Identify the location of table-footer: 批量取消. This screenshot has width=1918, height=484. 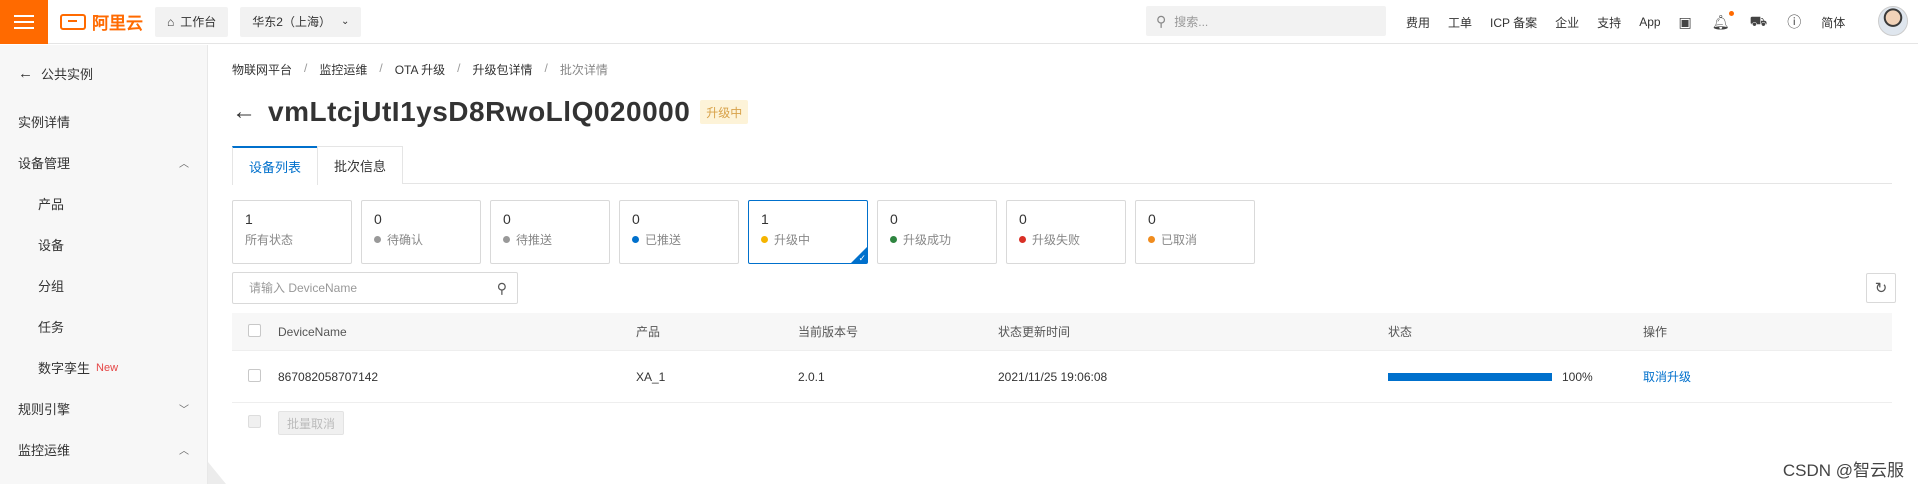
(1062, 423).